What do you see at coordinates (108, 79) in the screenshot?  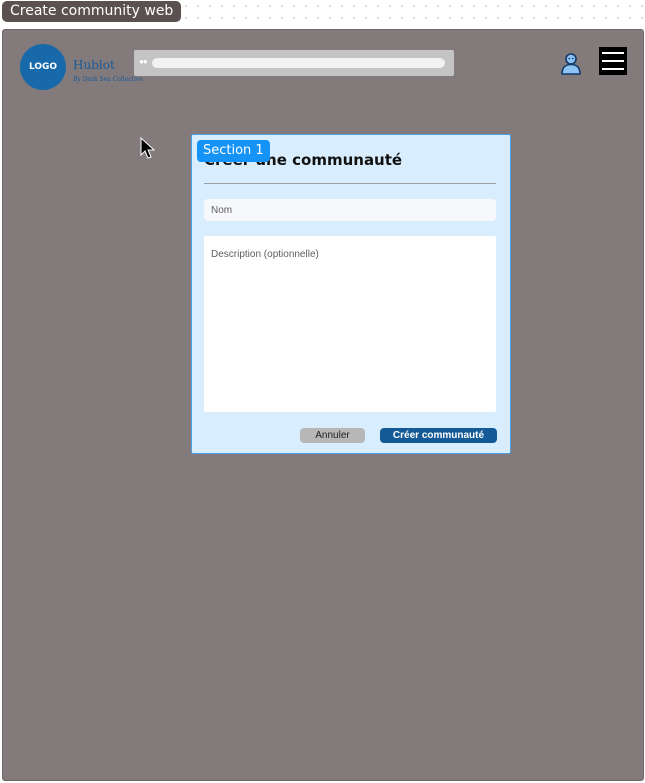 I see `brand-tagline: By Dark Sea Collective` at bounding box center [108, 79].